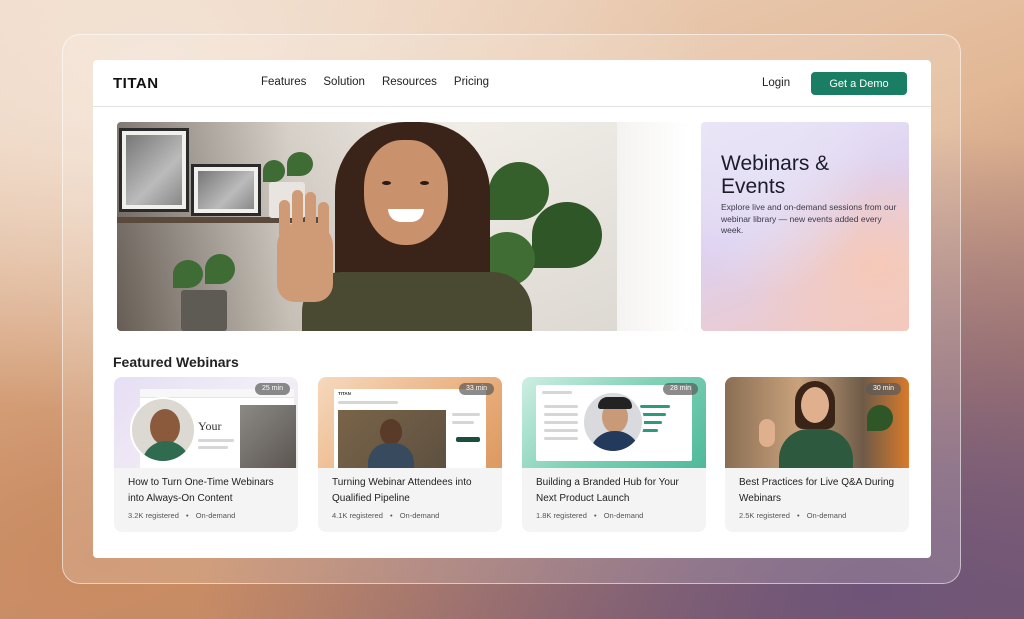 This screenshot has width=1024, height=619. Describe the element at coordinates (417, 301) in the screenshot. I see `person-shirt` at that location.